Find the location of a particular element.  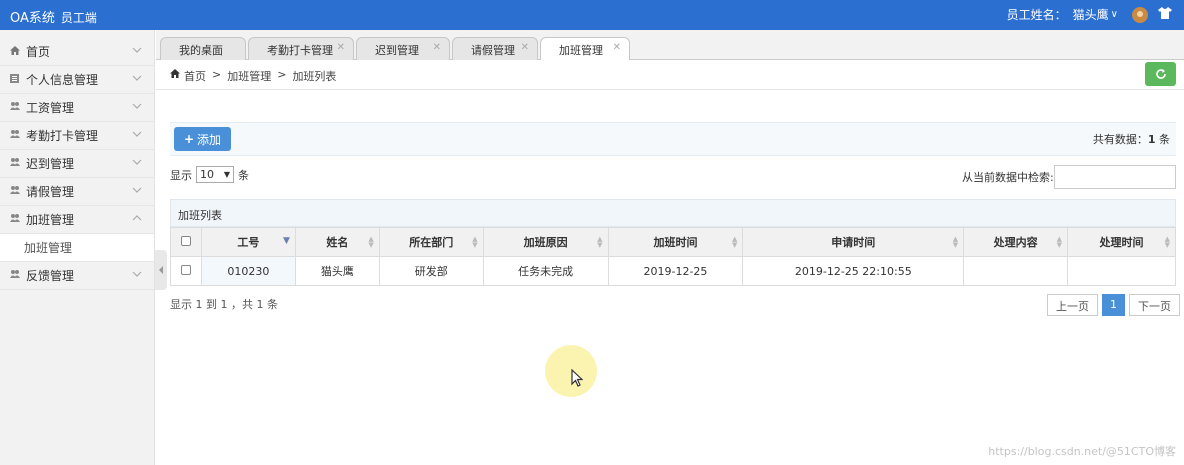

sidebar-item-late: 迟到管理 is located at coordinates (77, 164).